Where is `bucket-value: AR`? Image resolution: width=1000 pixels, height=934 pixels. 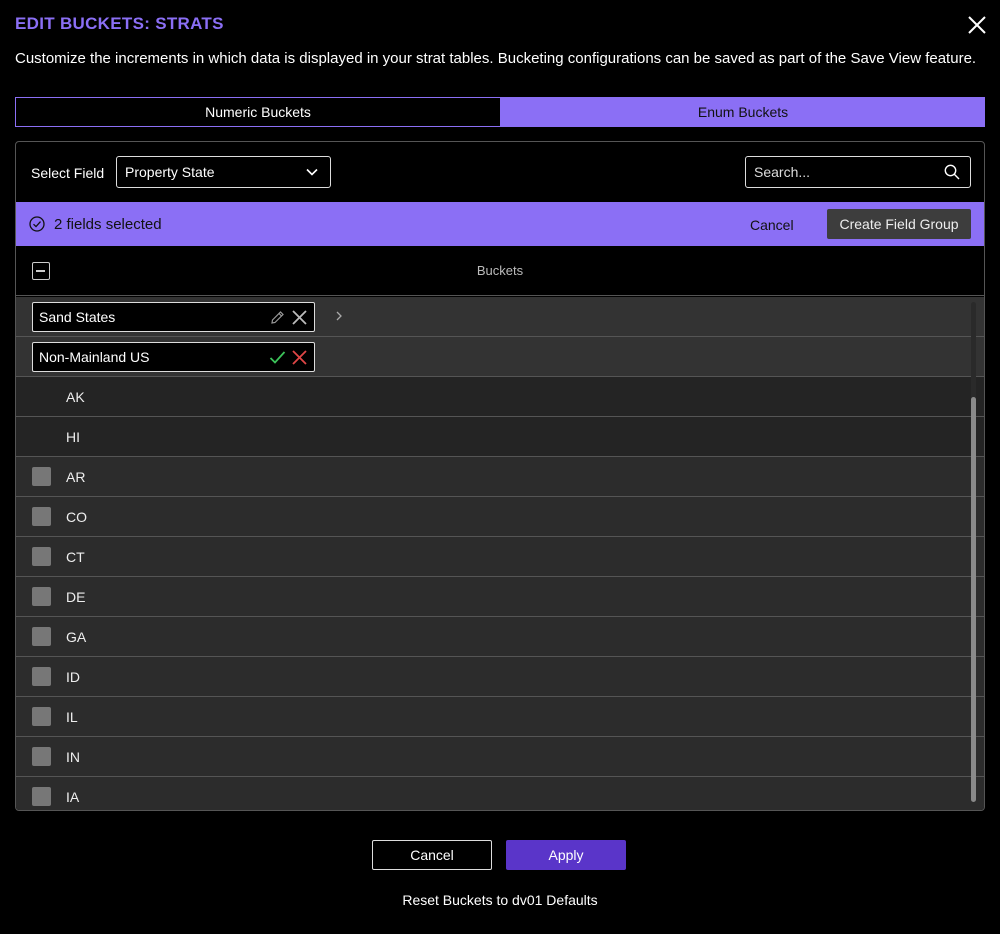
bucket-value: AR is located at coordinates (76, 477).